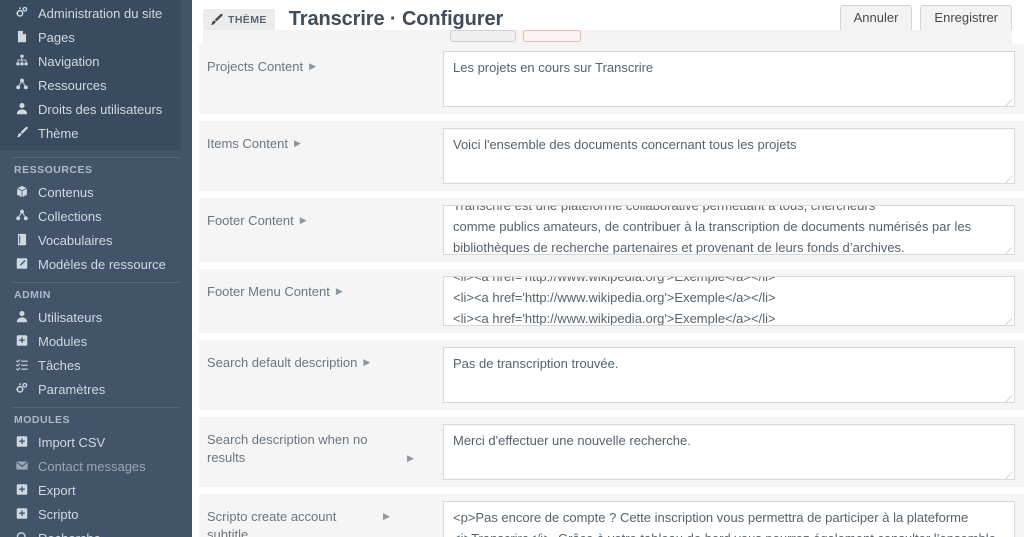 Image resolution: width=1024 pixels, height=537 pixels. I want to click on sidebar-item-label: Contenus, so click(66, 192).